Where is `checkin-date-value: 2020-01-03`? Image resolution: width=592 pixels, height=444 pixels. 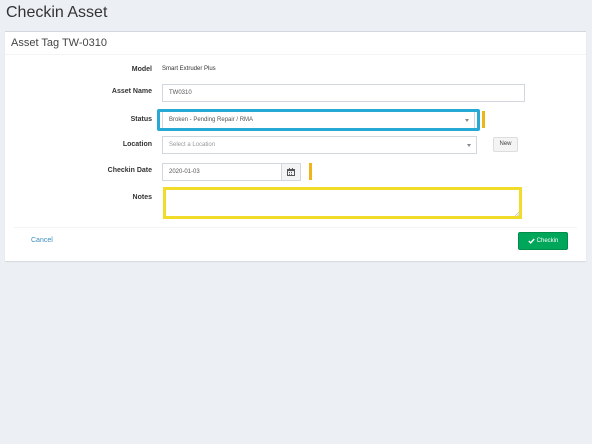 checkin-date-value: 2020-01-03 is located at coordinates (184, 172).